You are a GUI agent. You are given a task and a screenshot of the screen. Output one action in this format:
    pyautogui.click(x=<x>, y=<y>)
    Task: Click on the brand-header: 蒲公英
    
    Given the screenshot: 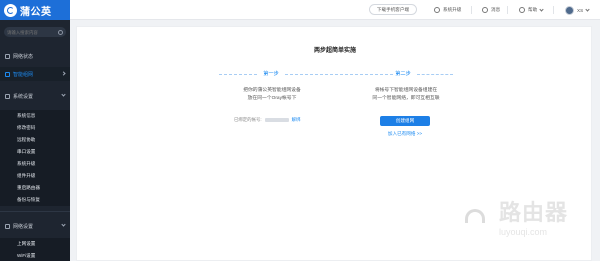 What is the action you would take?
    pyautogui.click(x=35, y=10)
    